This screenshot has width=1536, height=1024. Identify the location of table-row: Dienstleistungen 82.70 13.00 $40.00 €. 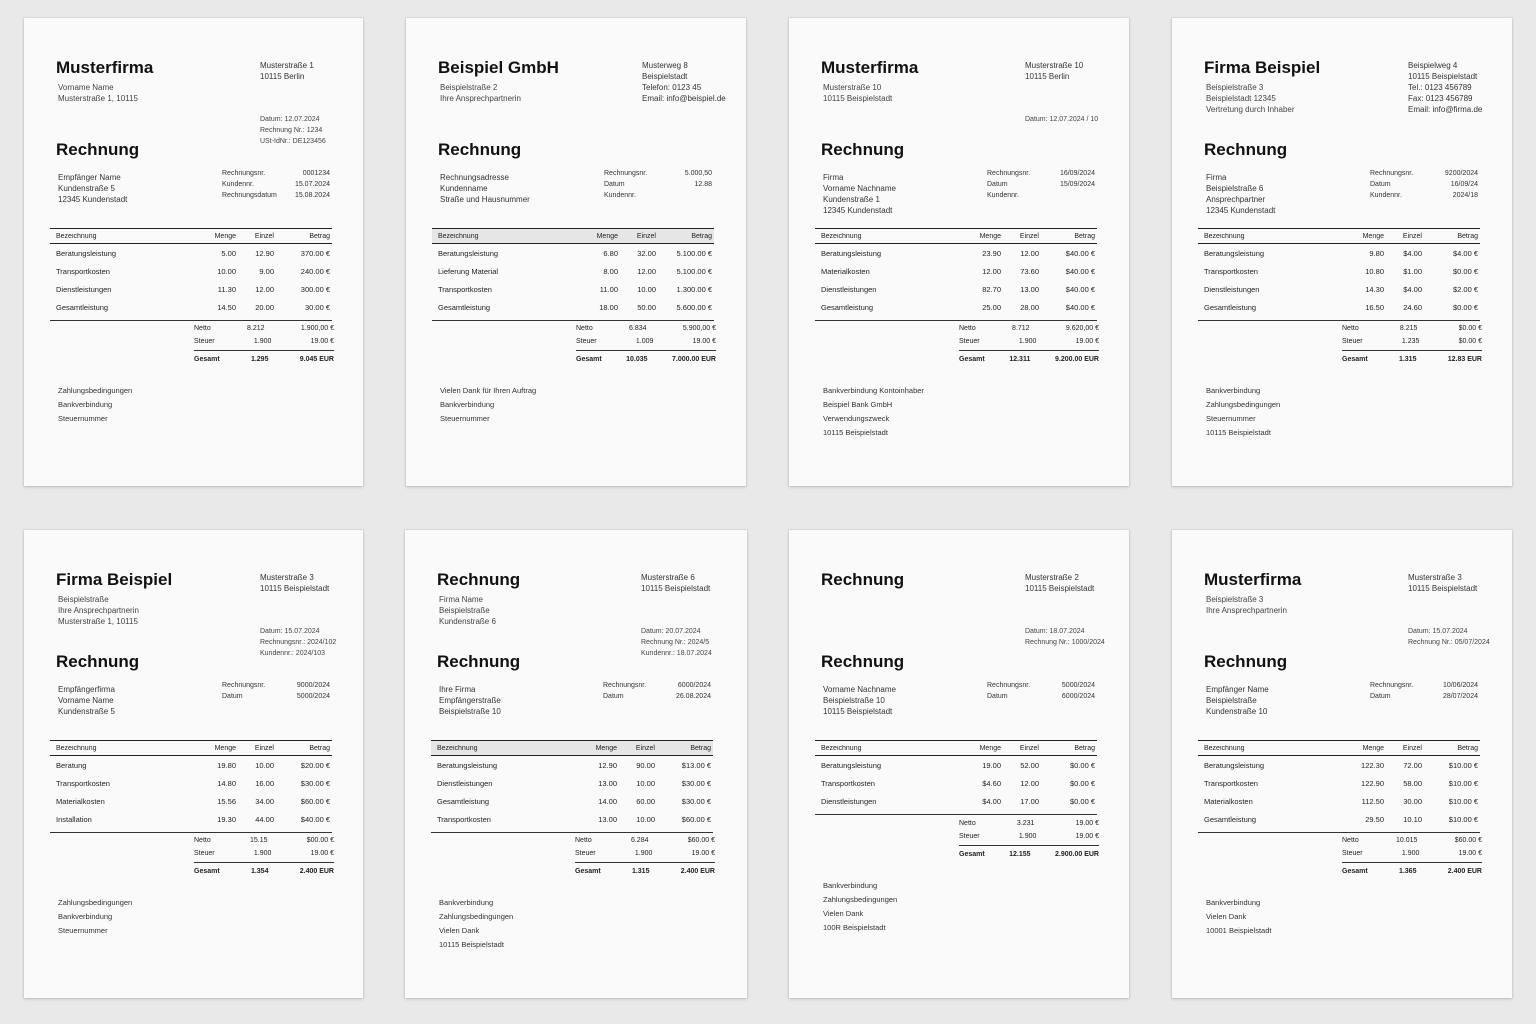
(956, 289).